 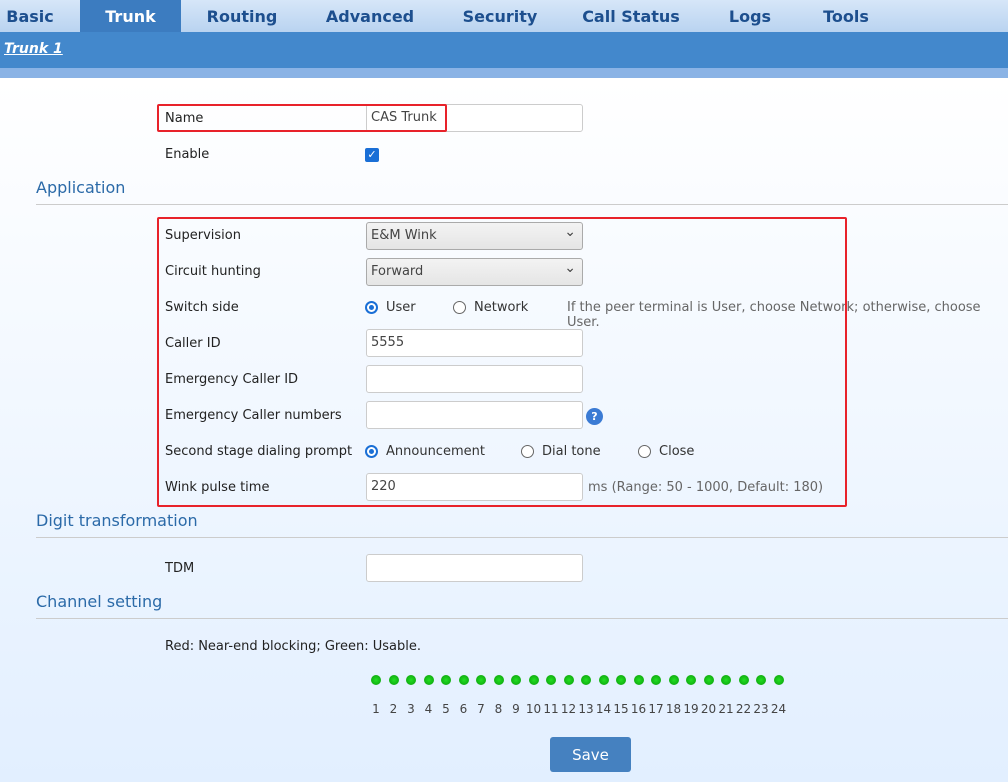 I want to click on channel-number: 14, so click(x=603, y=709).